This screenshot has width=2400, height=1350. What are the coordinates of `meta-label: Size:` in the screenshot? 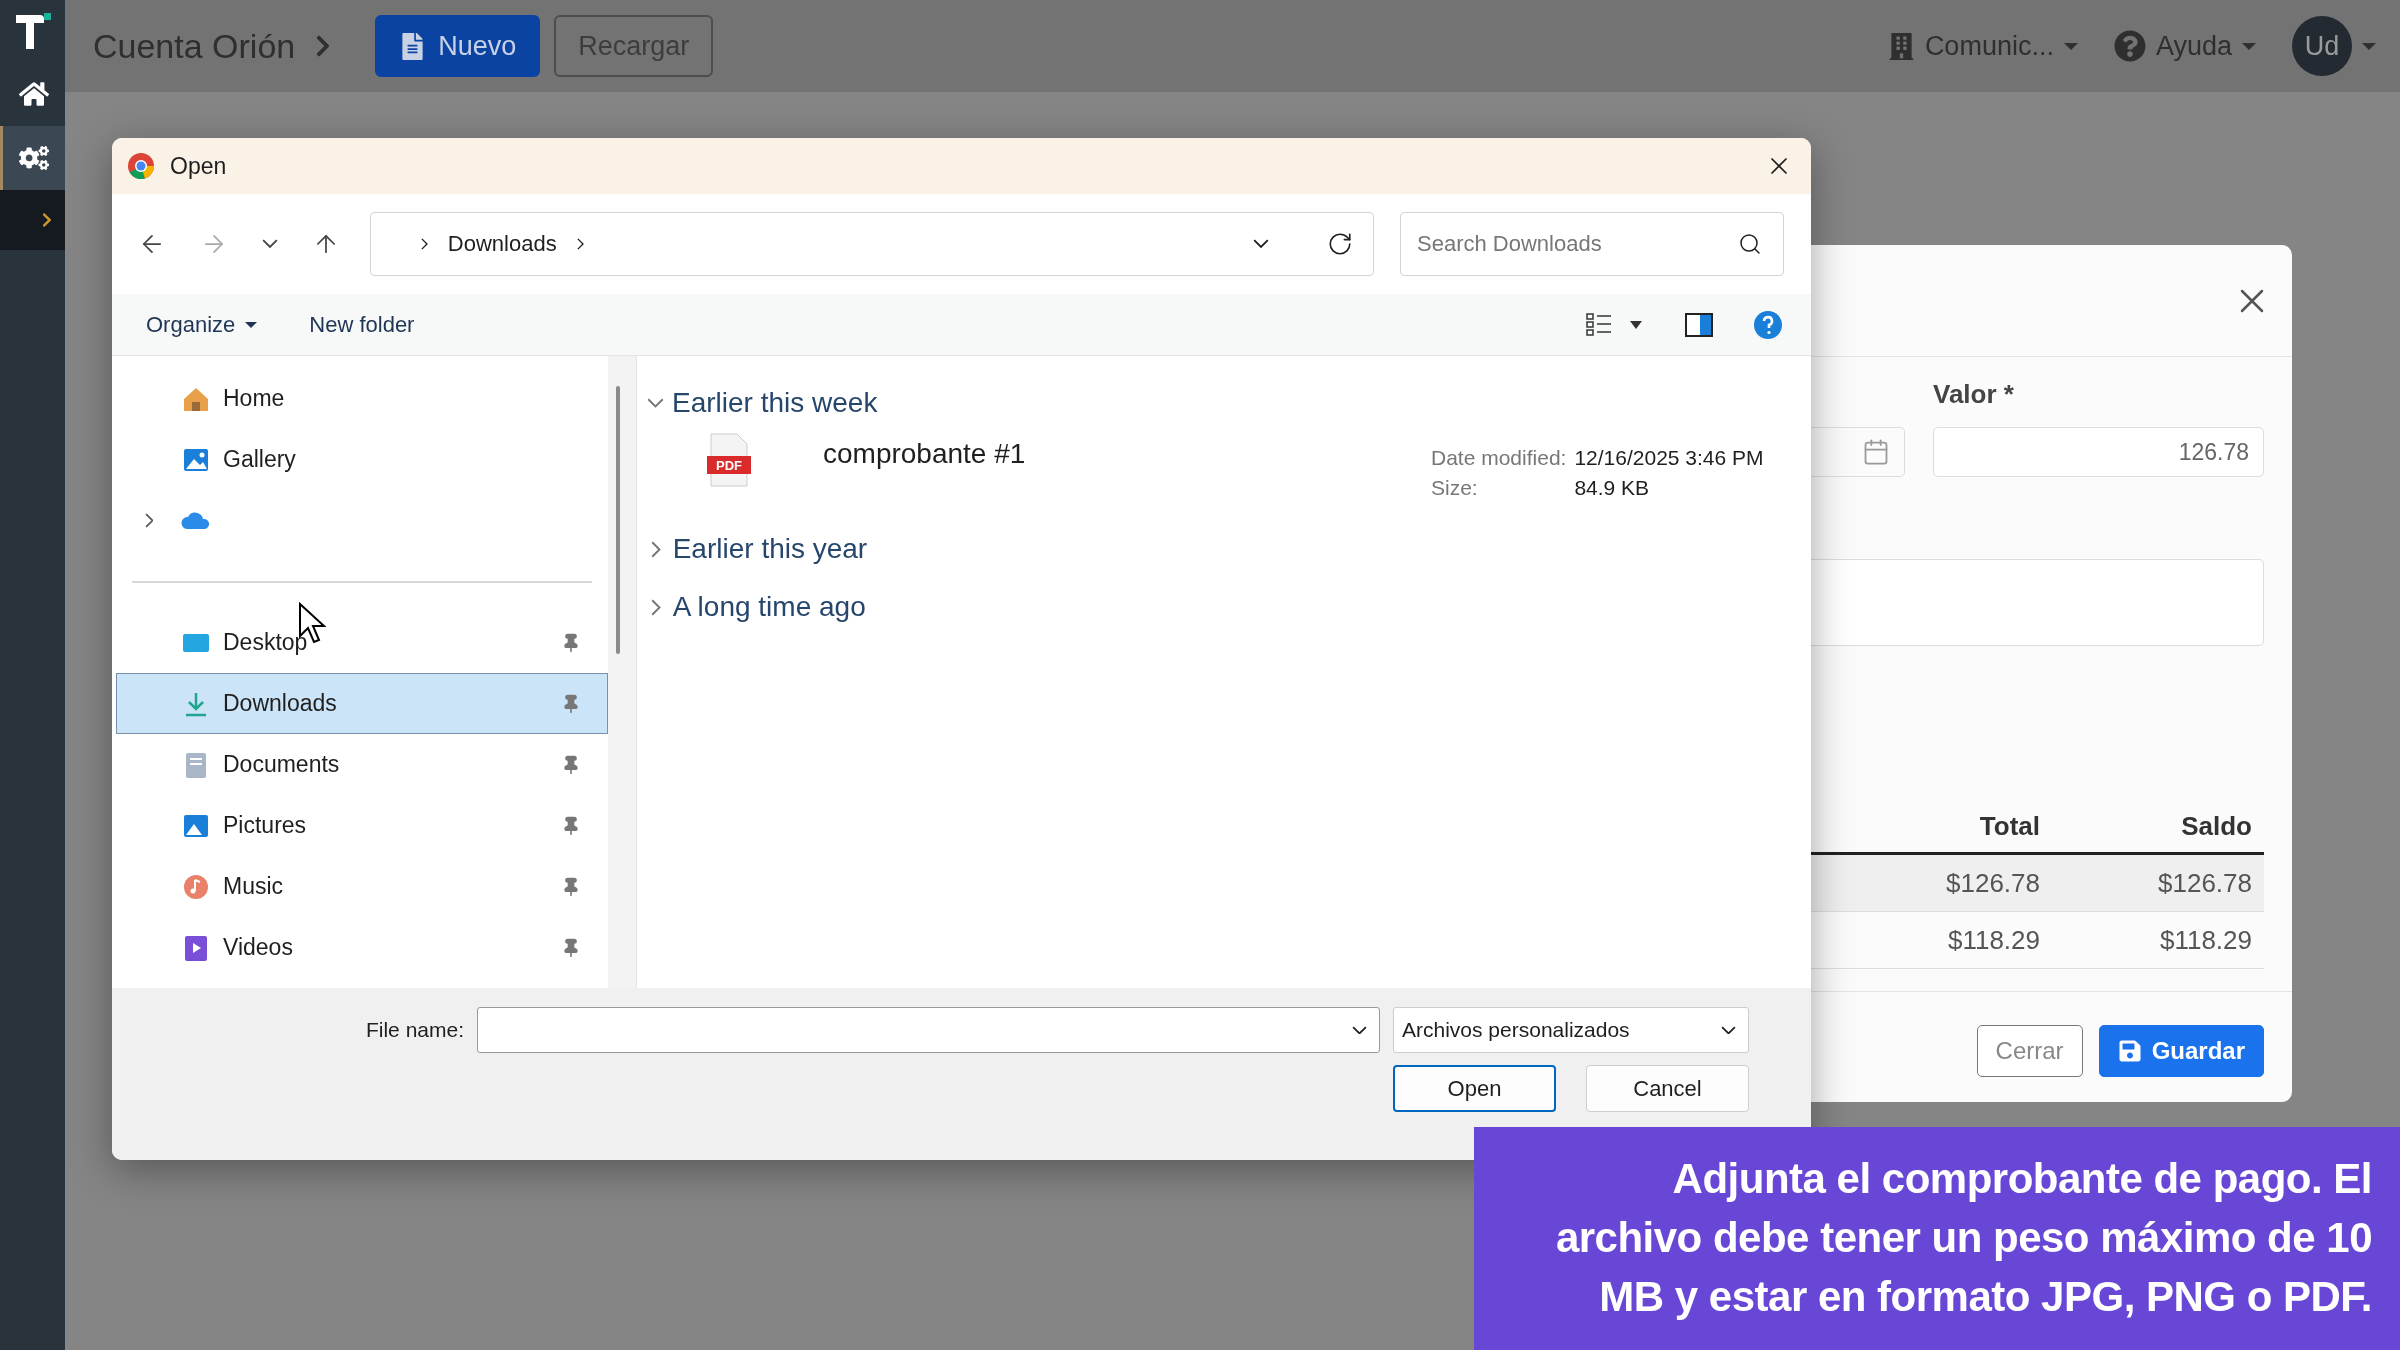 It's located at (1455, 488).